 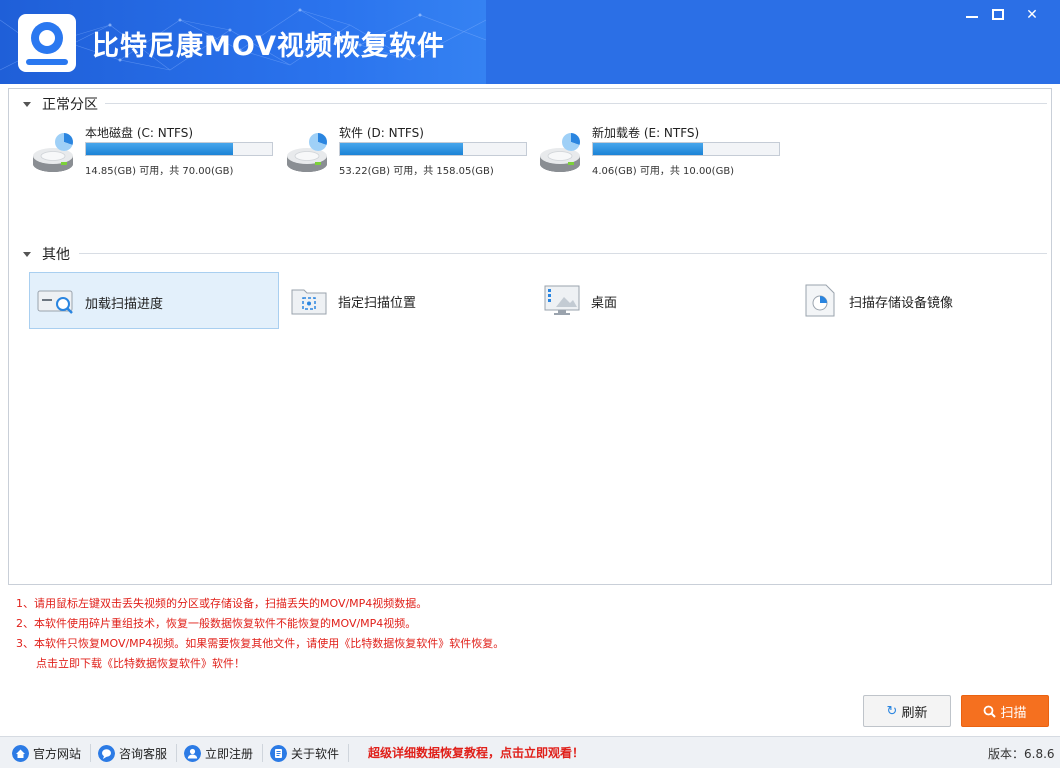 What do you see at coordinates (315, 753) in the screenshot?
I see `footer-label: 关于软件` at bounding box center [315, 753].